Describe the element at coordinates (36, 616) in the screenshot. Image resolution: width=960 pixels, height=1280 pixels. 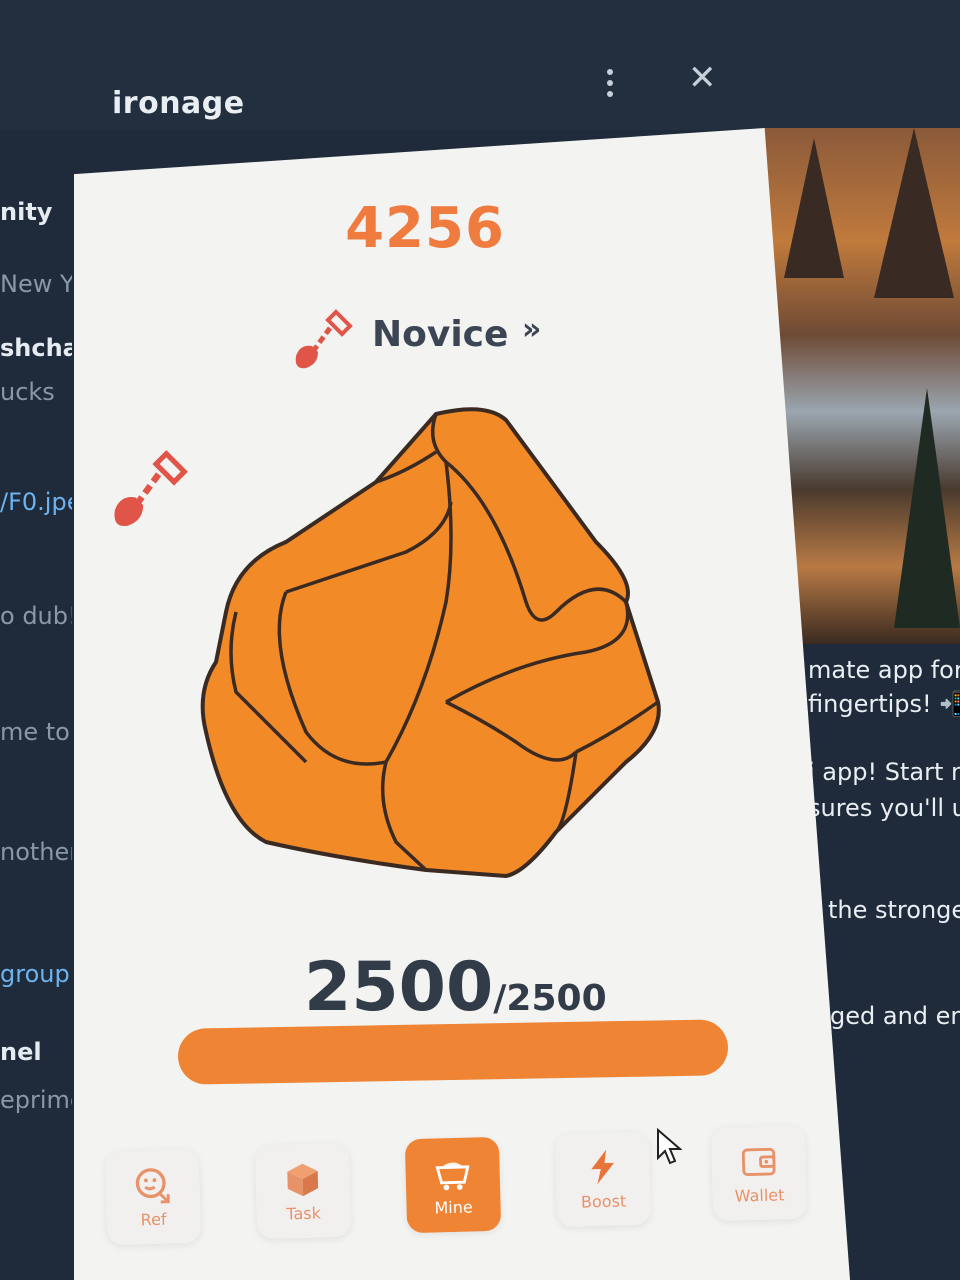
I see `chat-list-fragment: o dub! 1` at that location.